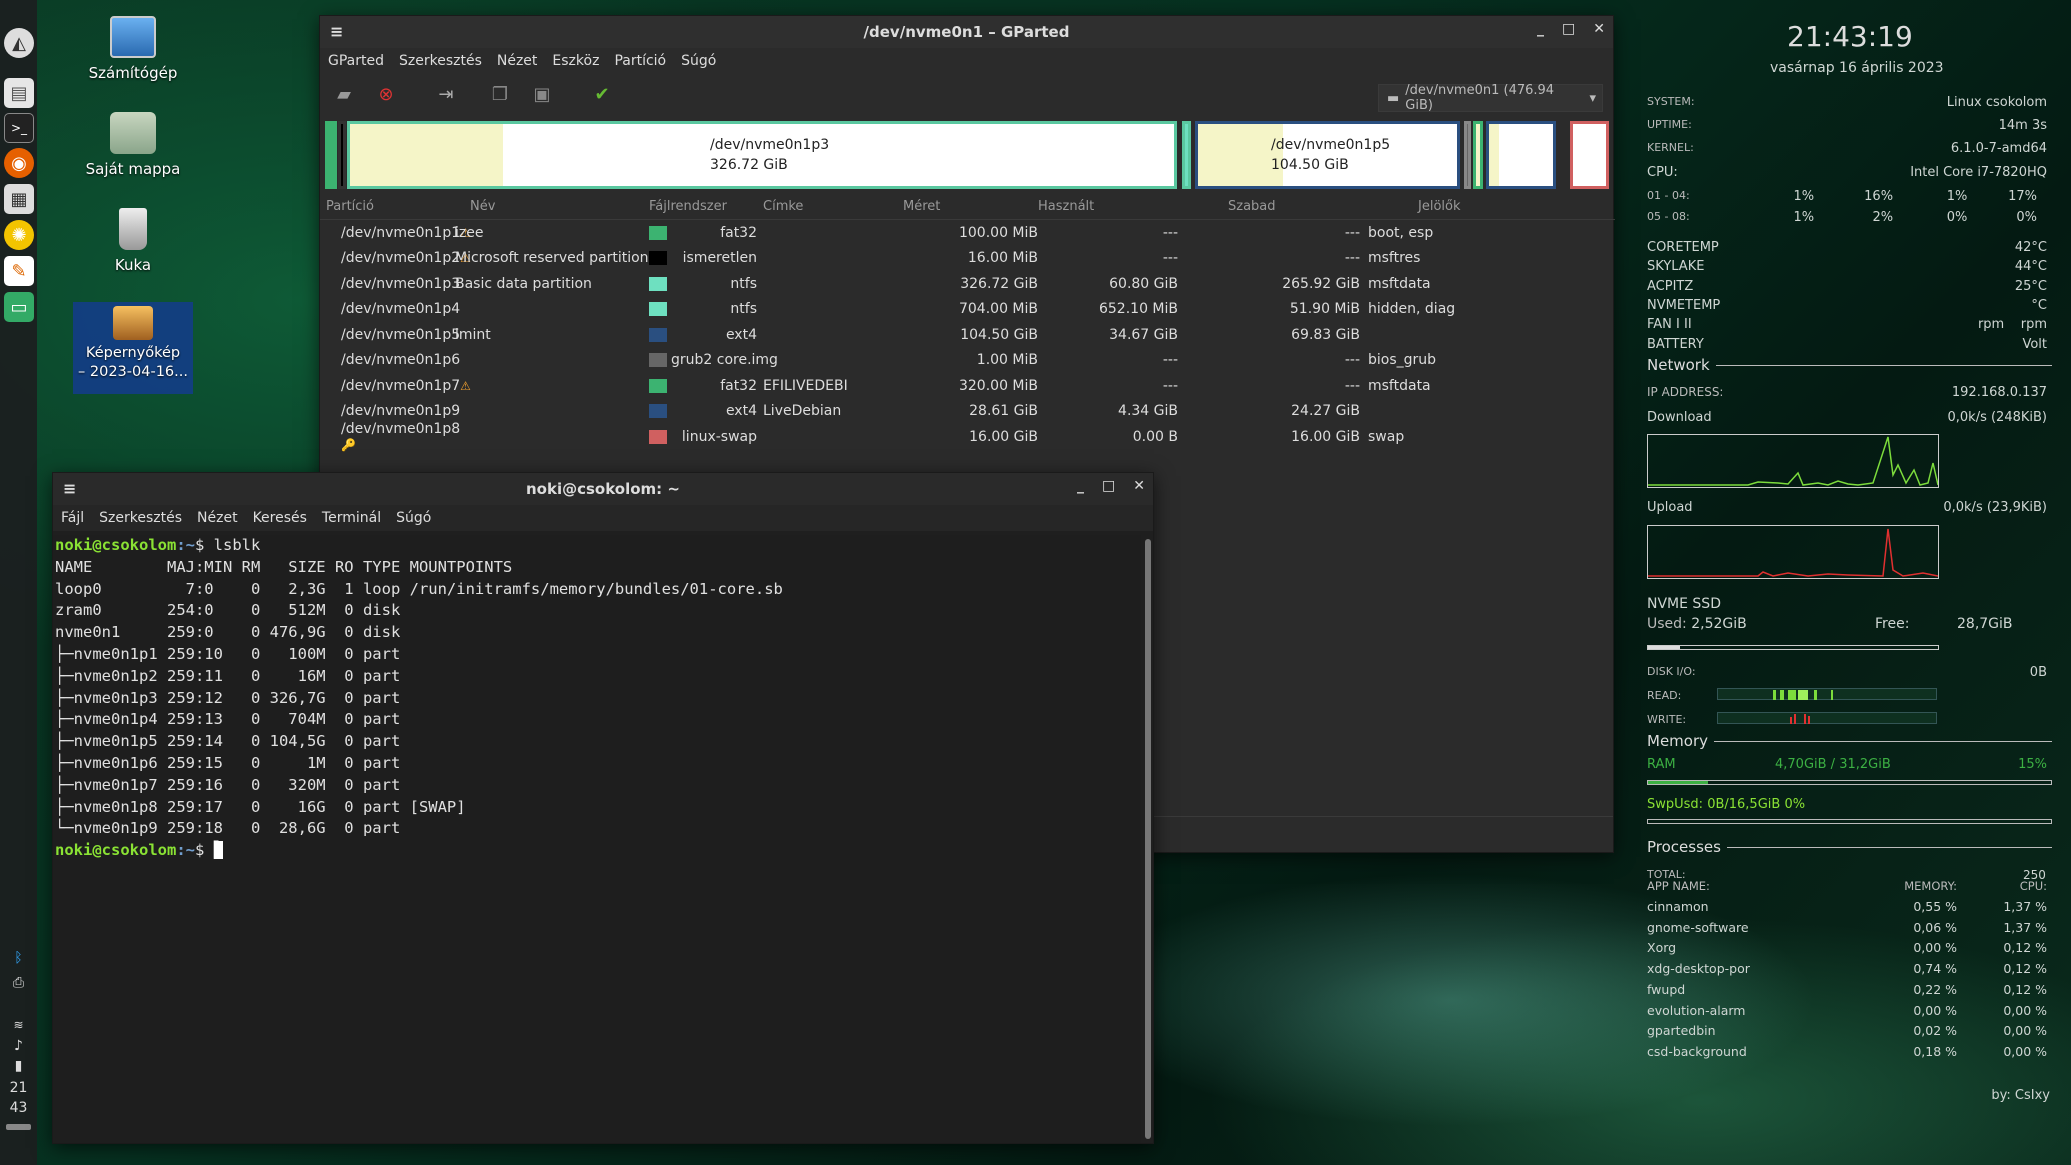 The width and height of the screenshot is (2071, 1165). What do you see at coordinates (2025, 906) in the screenshot?
I see `process-cpu: 1,37 %` at bounding box center [2025, 906].